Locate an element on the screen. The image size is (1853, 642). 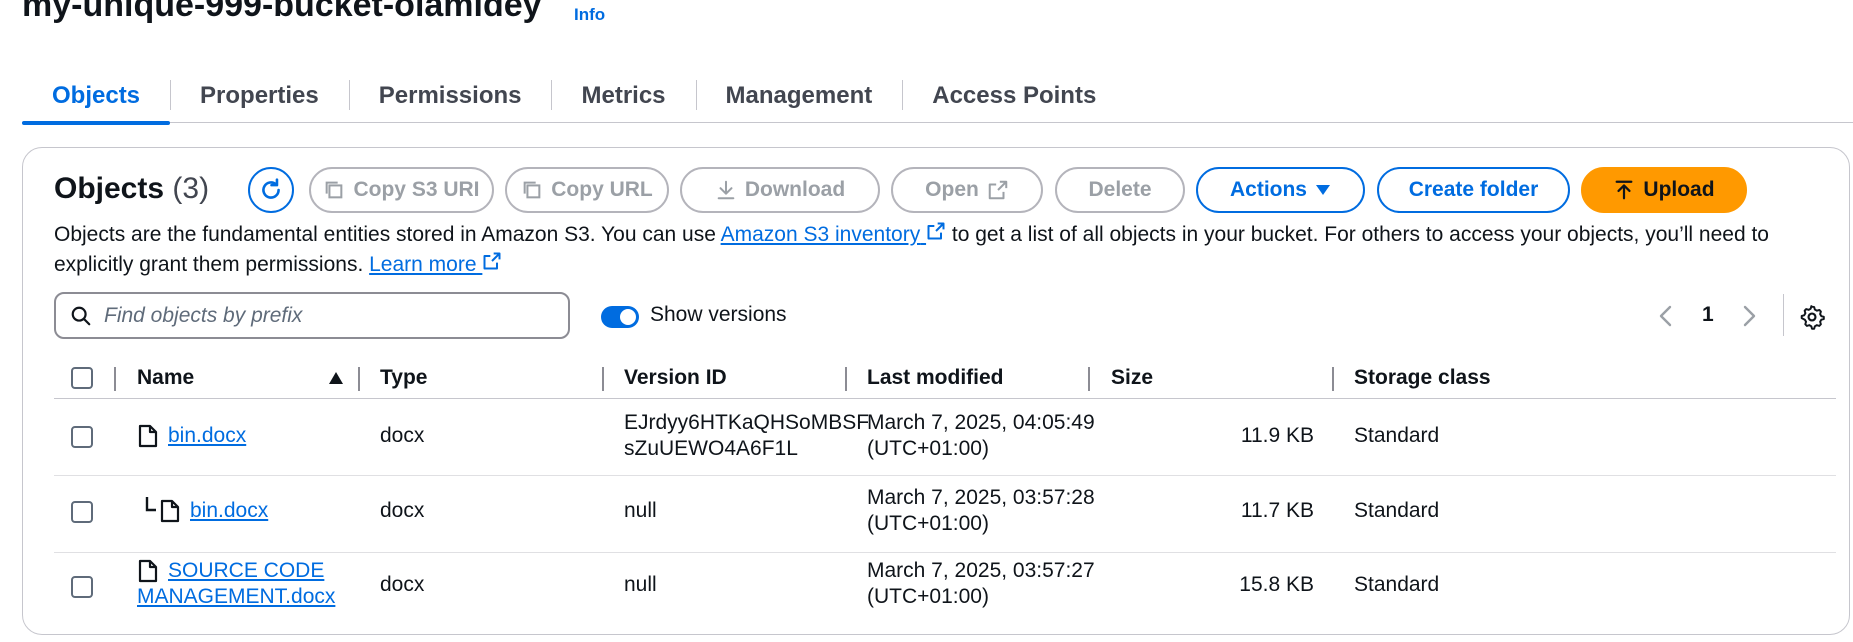
version-id-continued: sZuUEWO4A6F1L is located at coordinates (711, 448).